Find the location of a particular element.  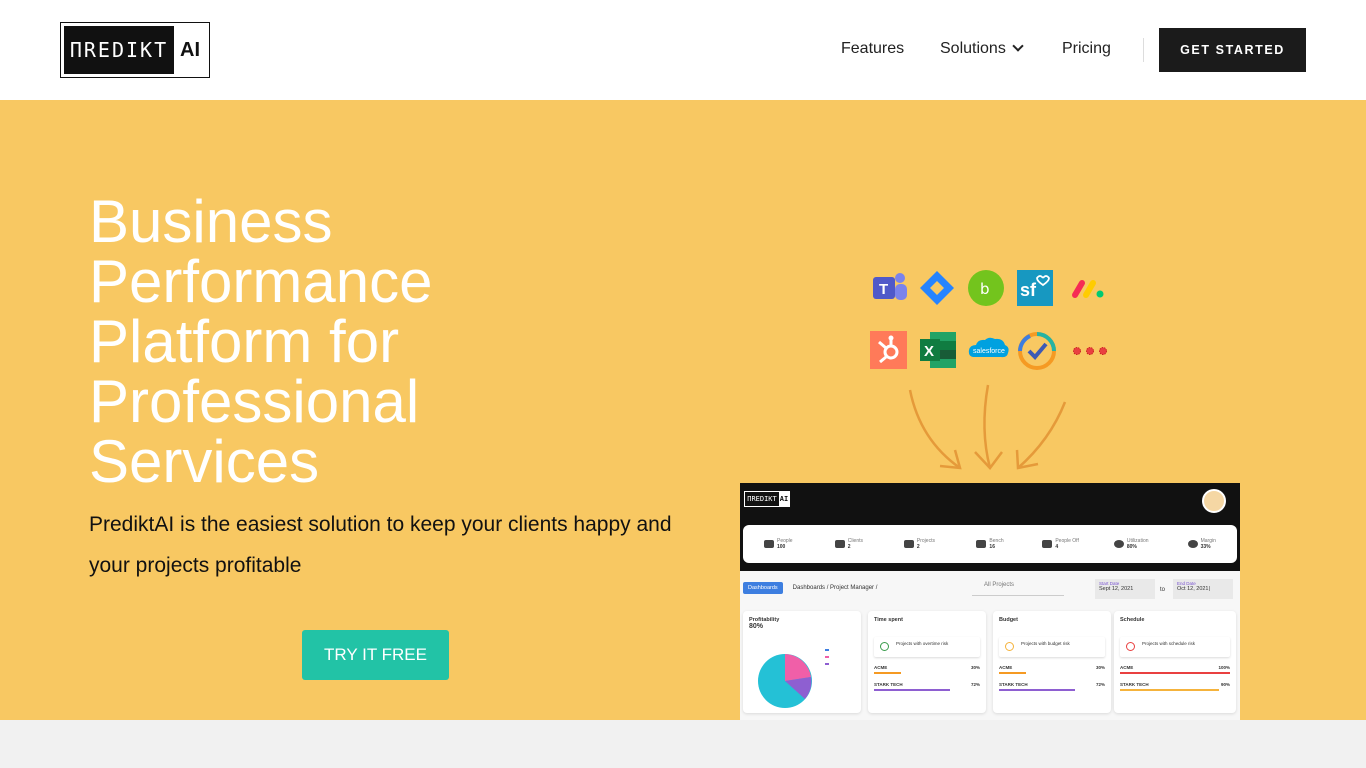

end-date-value: Oct 12, 2021| is located at coordinates (1193, 589).